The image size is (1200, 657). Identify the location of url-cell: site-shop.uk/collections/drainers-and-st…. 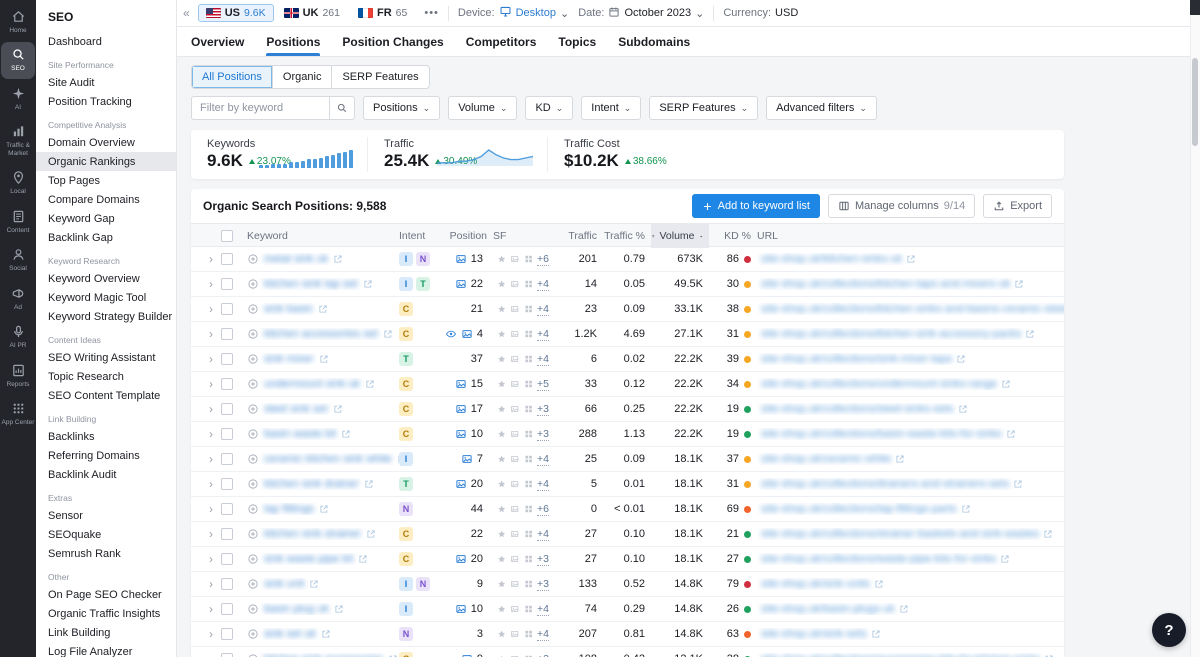
(910, 484).